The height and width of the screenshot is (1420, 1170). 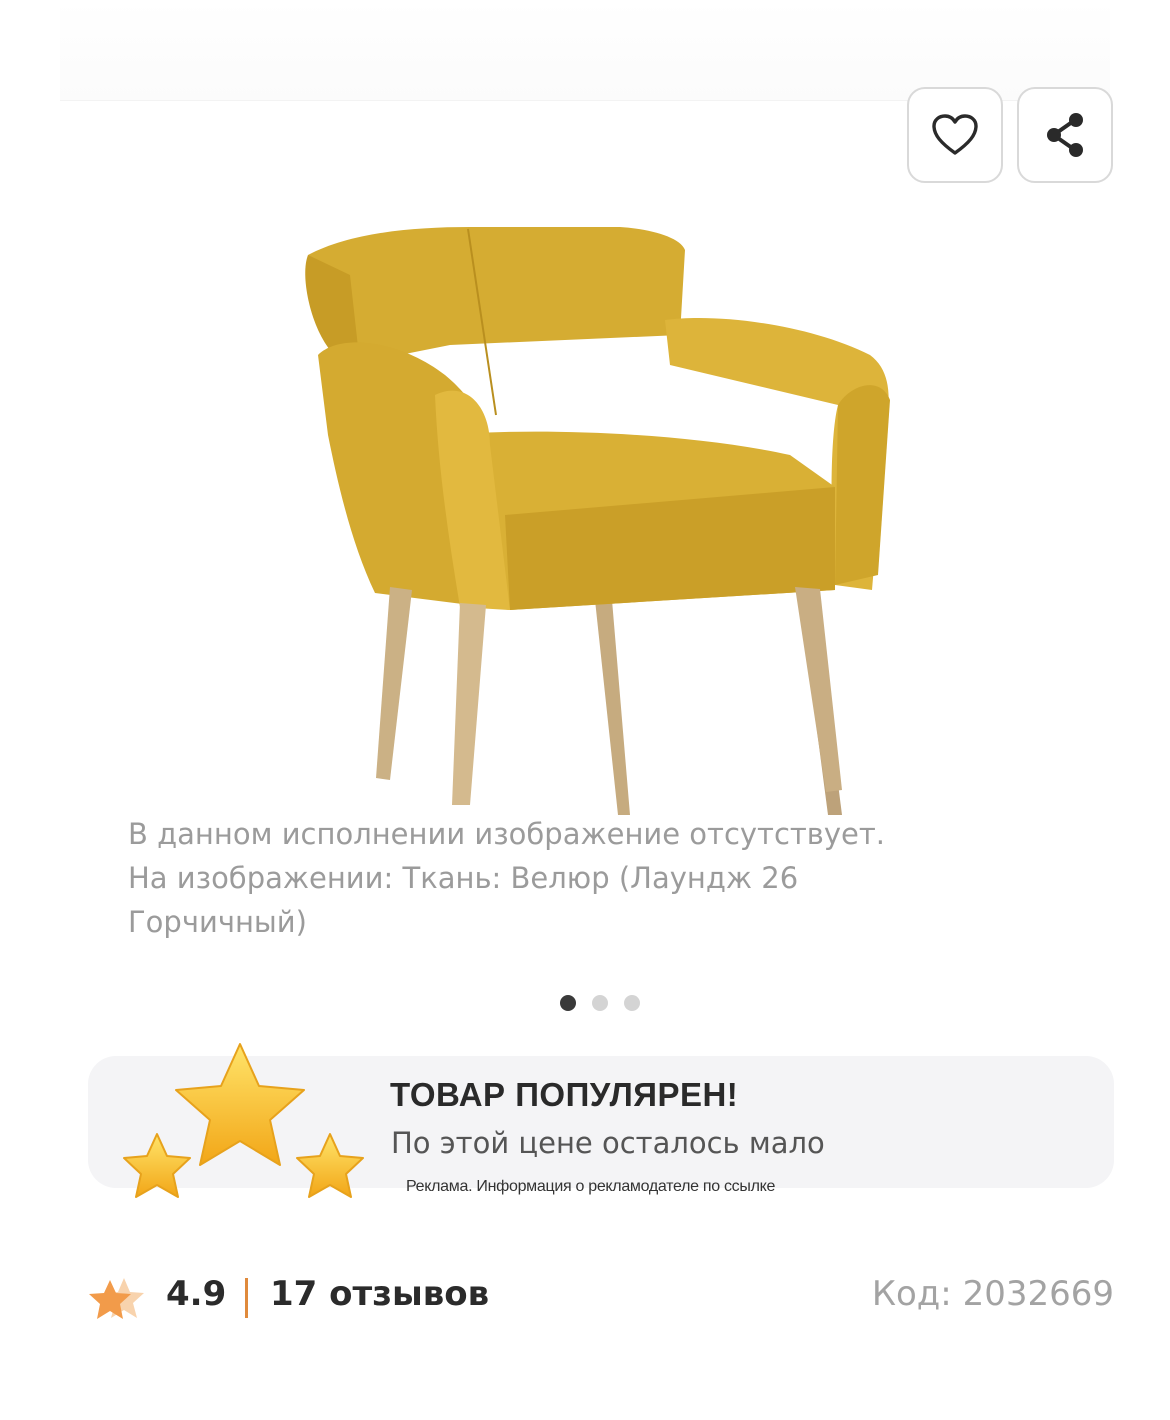 What do you see at coordinates (379, 1294) in the screenshot?
I see `reviews-link: 17 отзывов` at bounding box center [379, 1294].